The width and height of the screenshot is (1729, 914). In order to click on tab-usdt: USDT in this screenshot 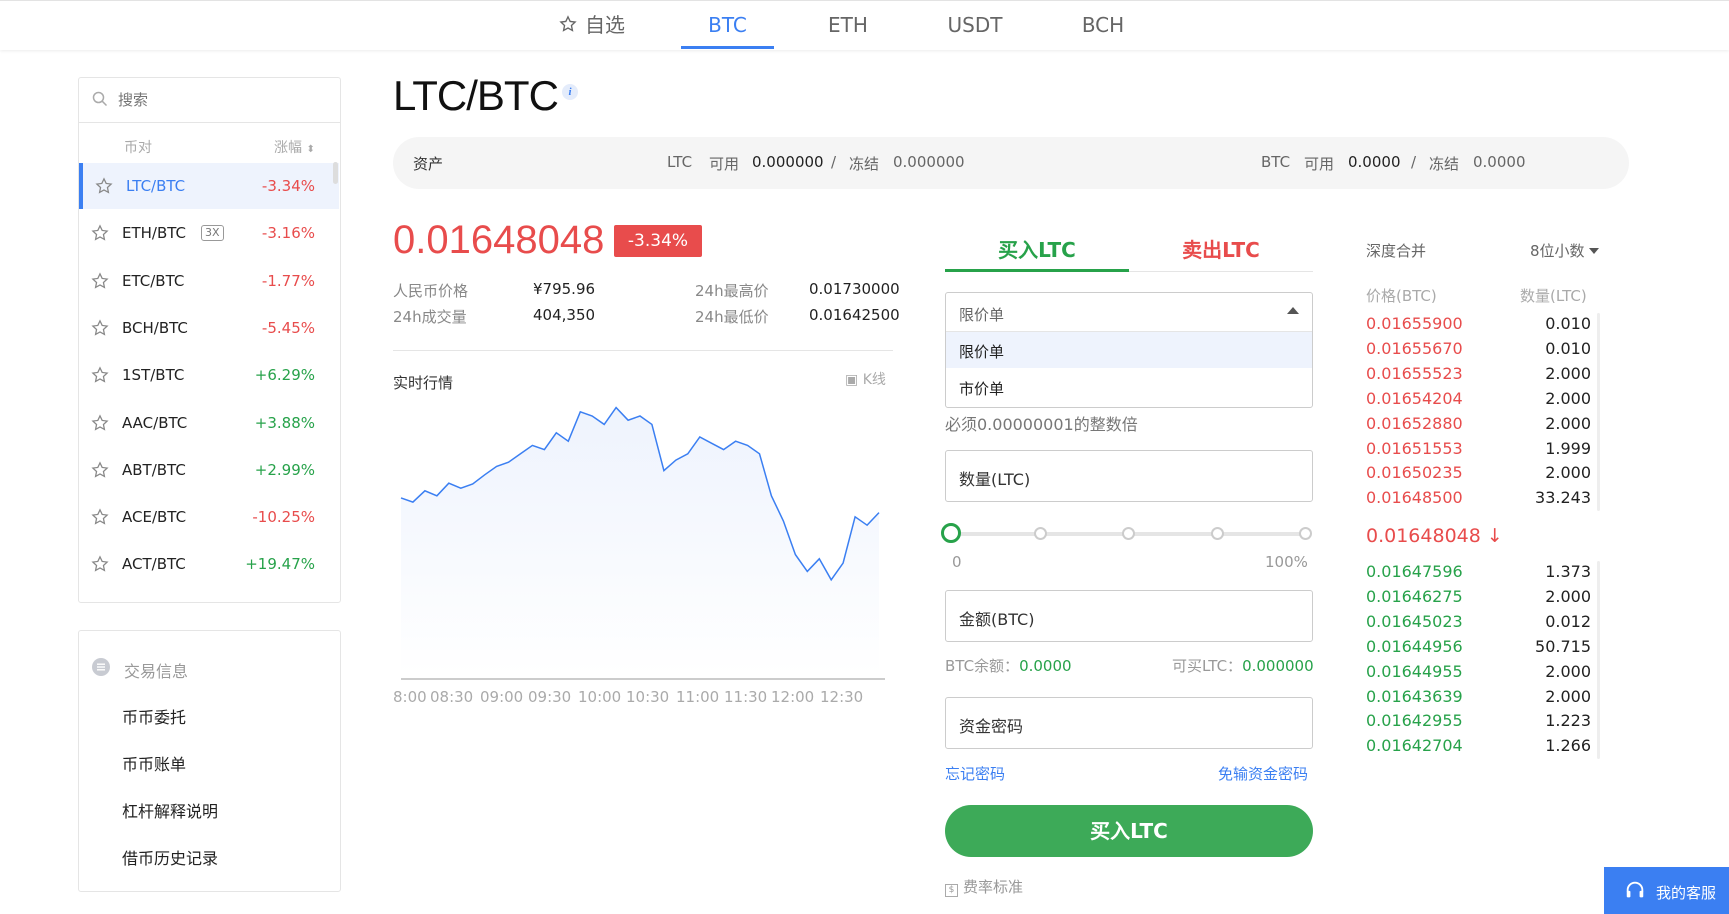, I will do `click(975, 30)`.